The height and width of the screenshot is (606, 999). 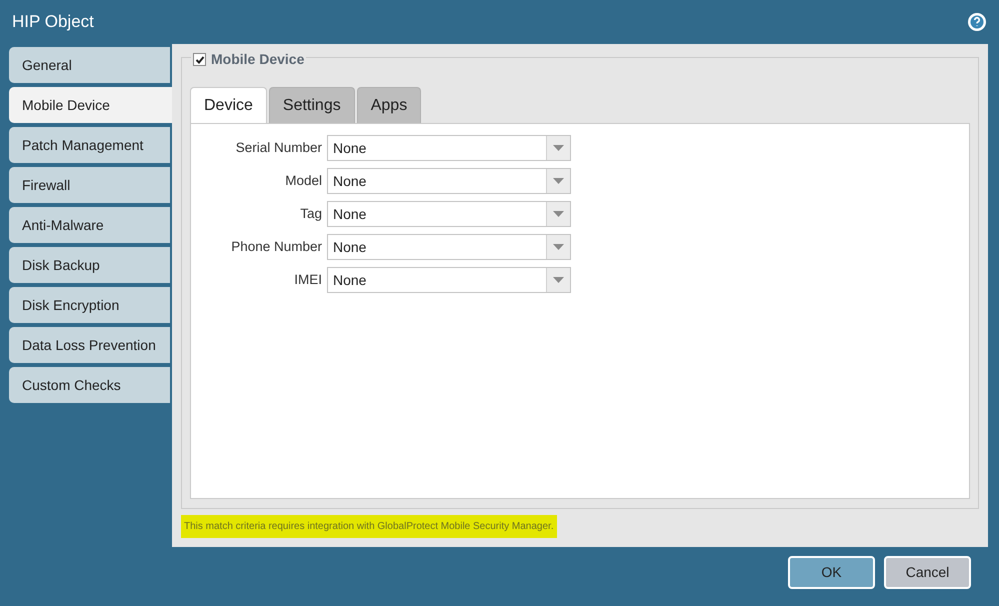 I want to click on sidebar-item: Anti-Malware, so click(x=89, y=225).